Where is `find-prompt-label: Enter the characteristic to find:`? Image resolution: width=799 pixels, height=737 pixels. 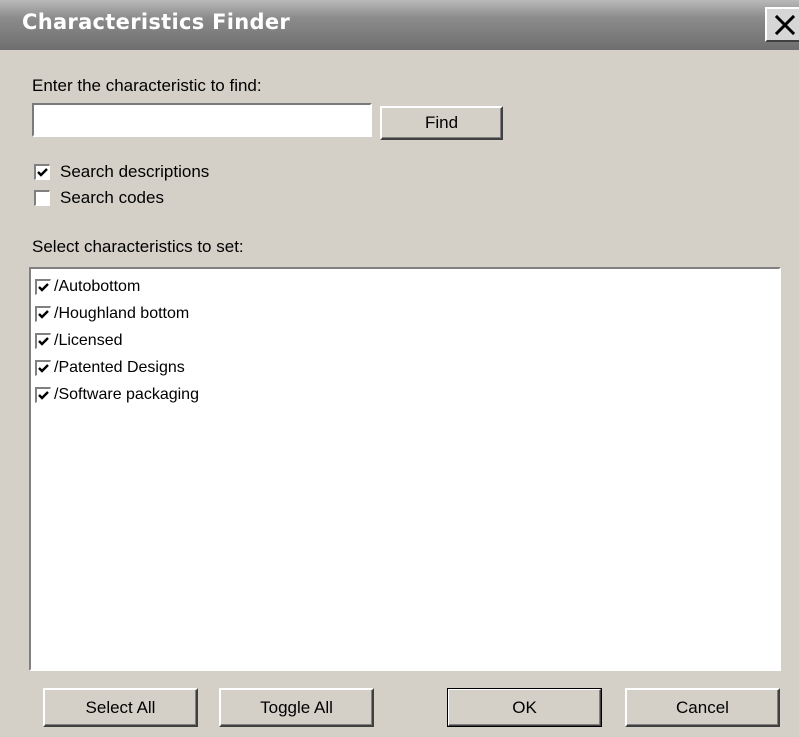
find-prompt-label: Enter the characteristic to find: is located at coordinates (147, 85).